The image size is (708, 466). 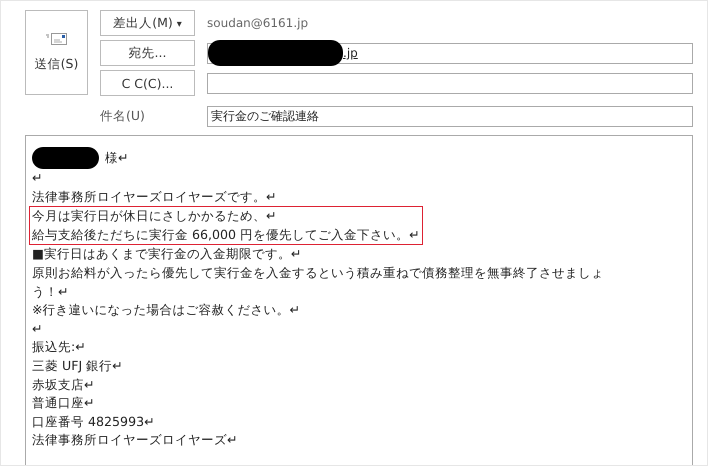 What do you see at coordinates (51, 291) in the screenshot?
I see `body-line: う！↵` at bounding box center [51, 291].